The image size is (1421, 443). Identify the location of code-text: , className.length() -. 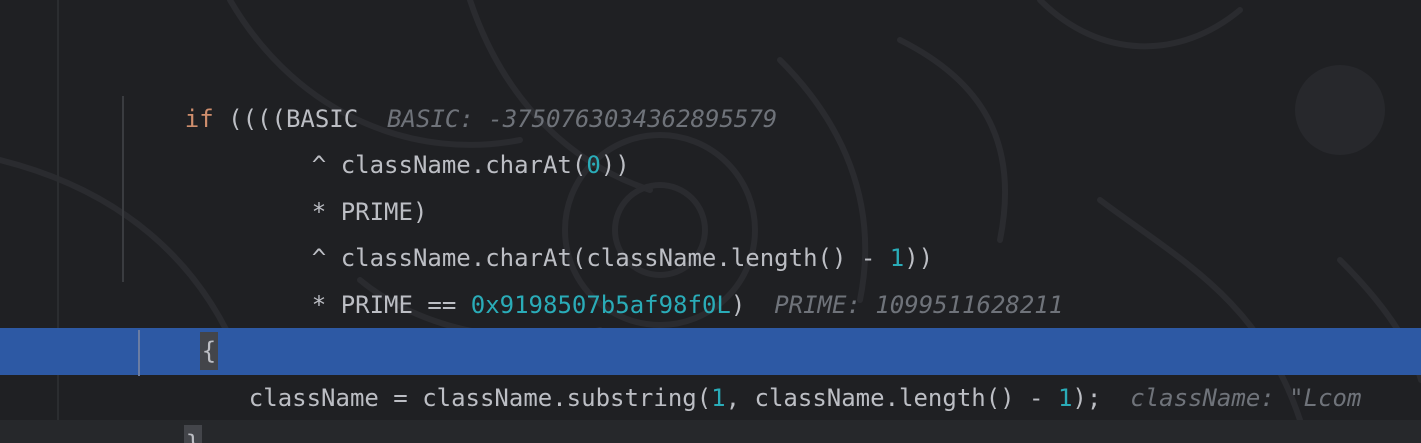
(891, 398).